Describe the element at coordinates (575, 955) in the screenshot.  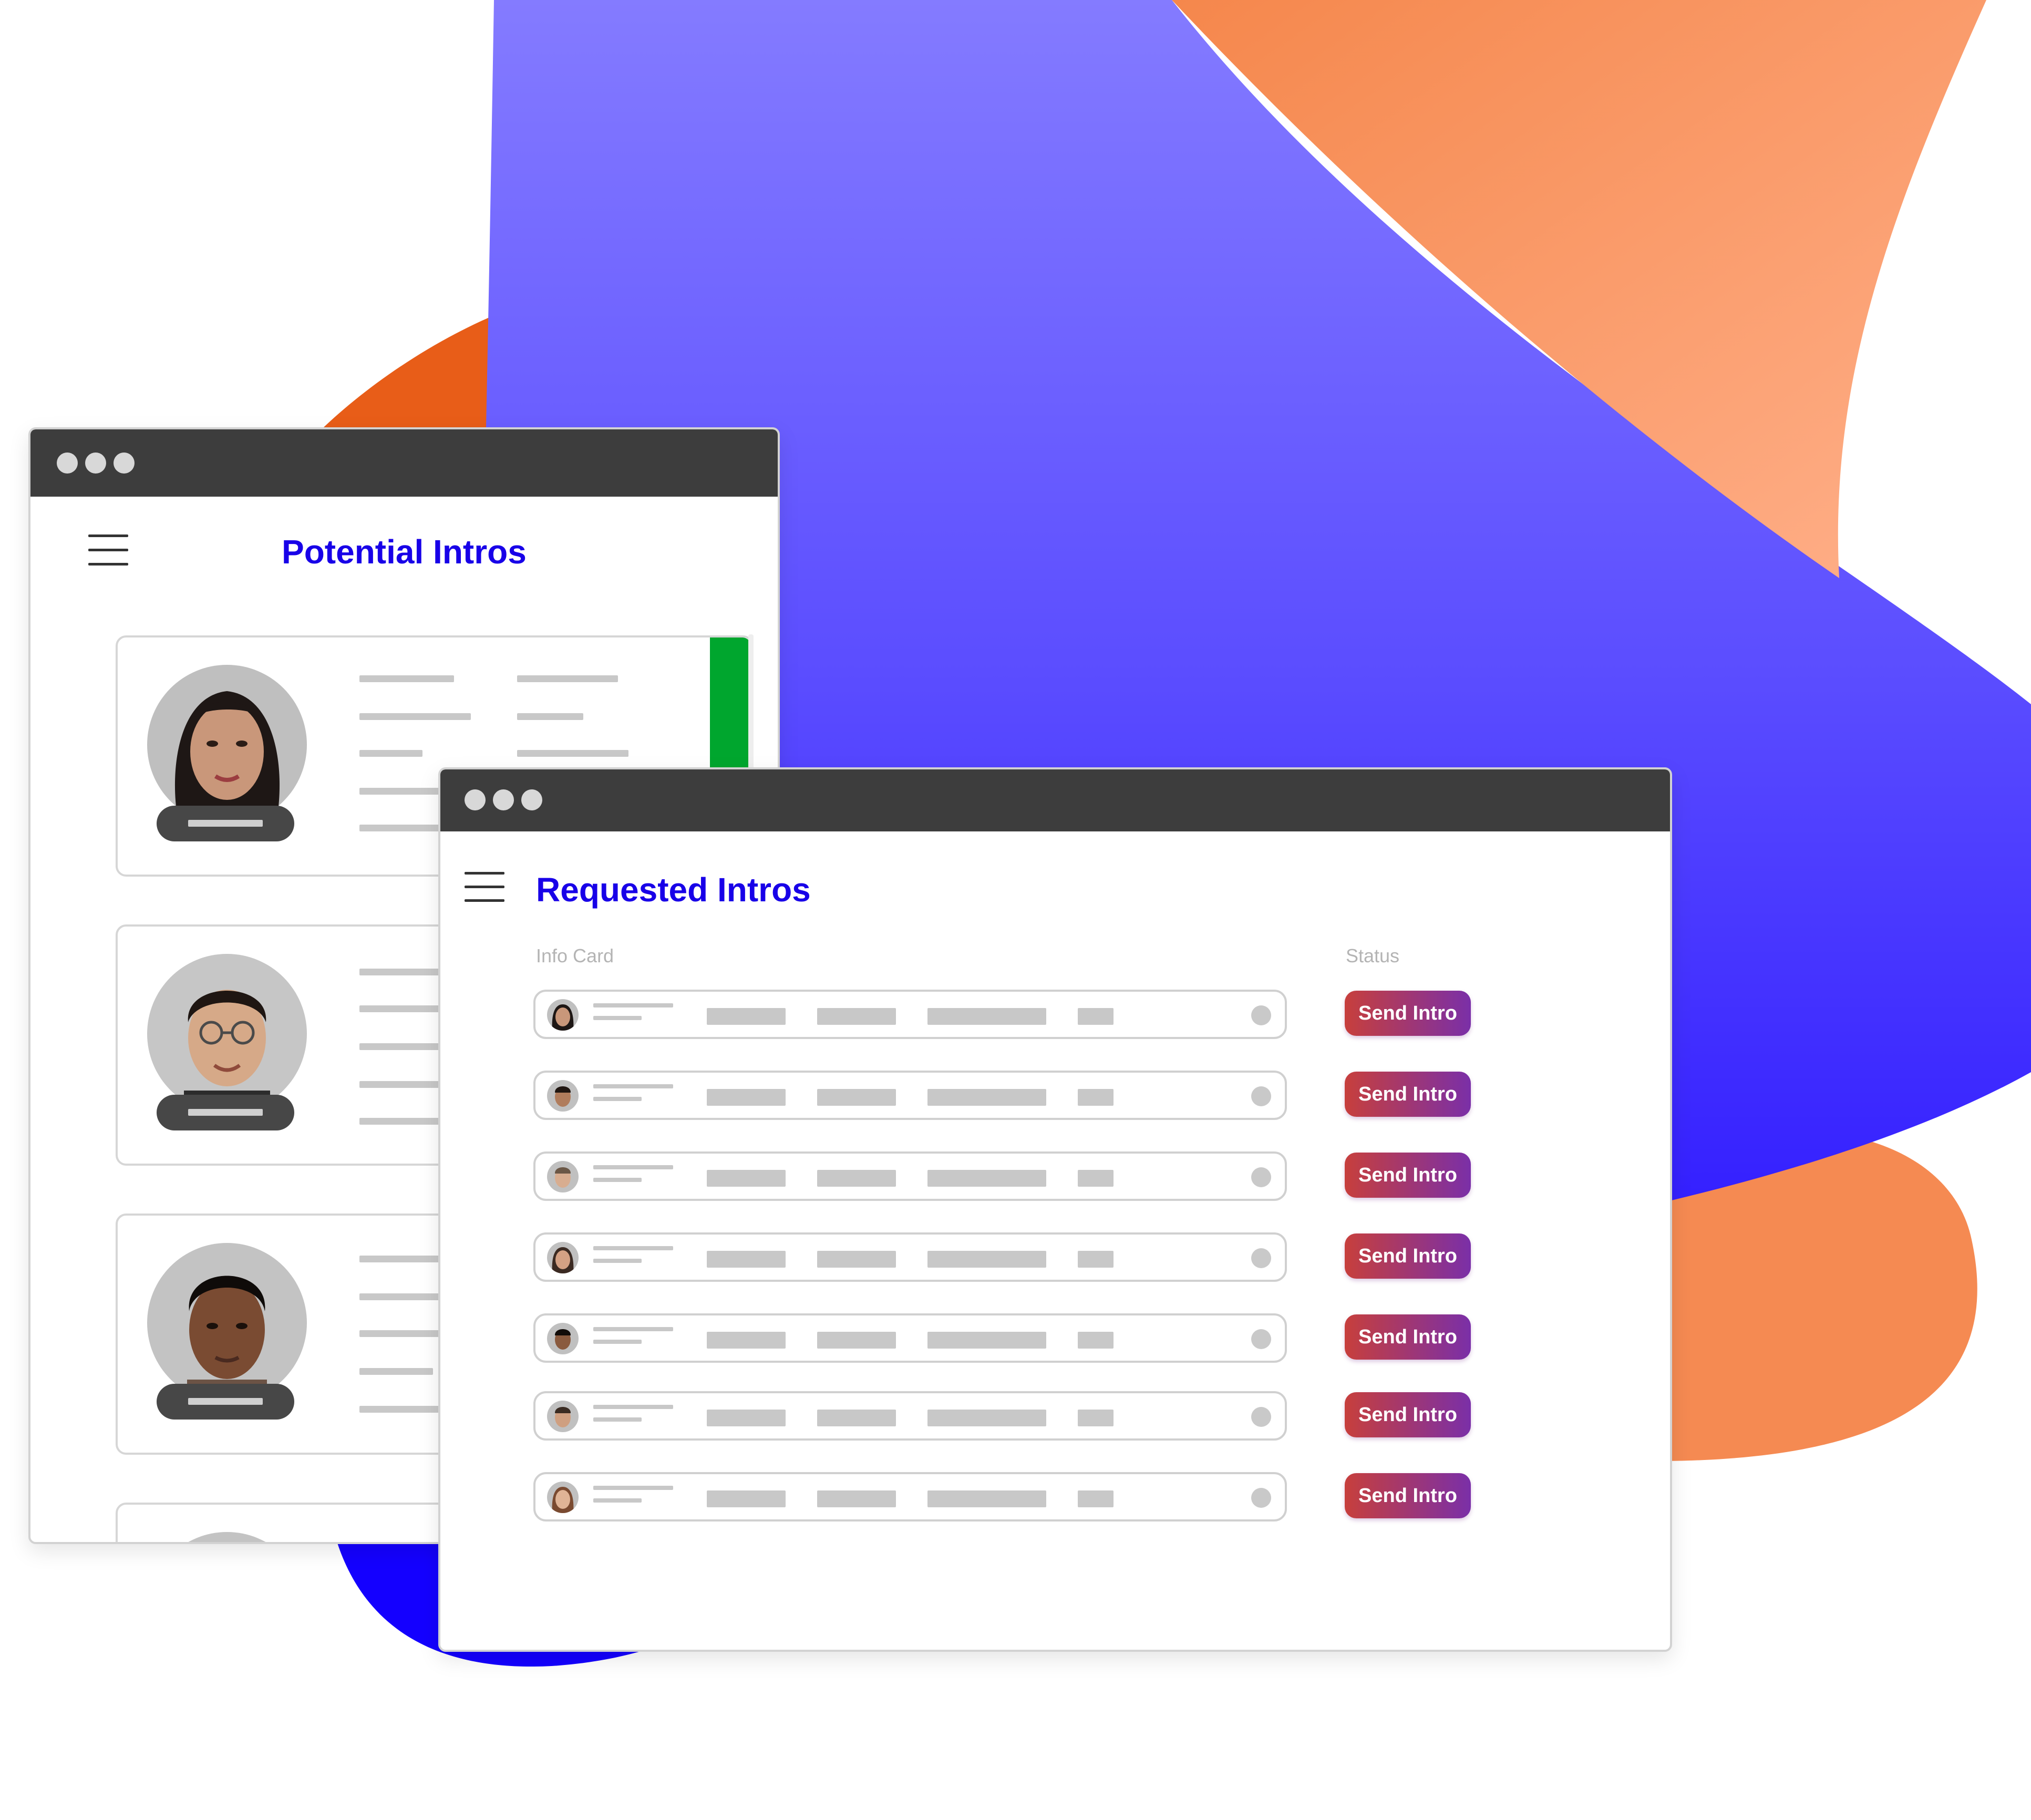
I see `column-header-info-card: Info Card` at that location.